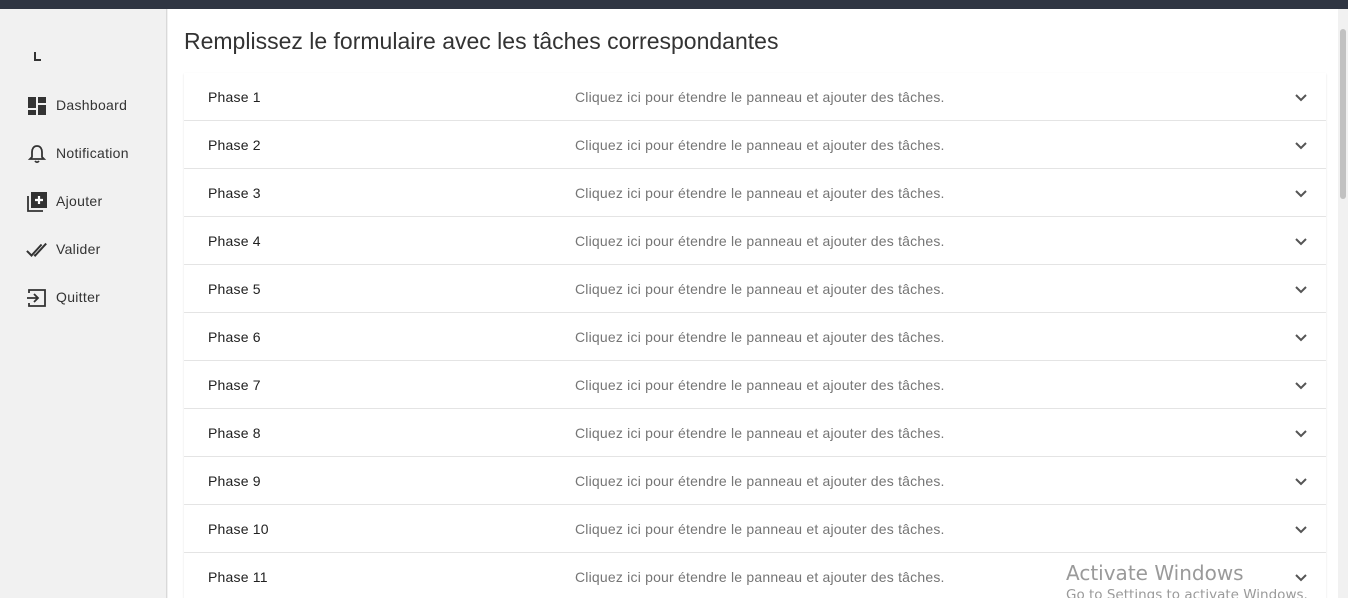 This screenshot has height=598, width=1348. What do you see at coordinates (234, 385) in the screenshot?
I see `panel-title: Phase 7` at bounding box center [234, 385].